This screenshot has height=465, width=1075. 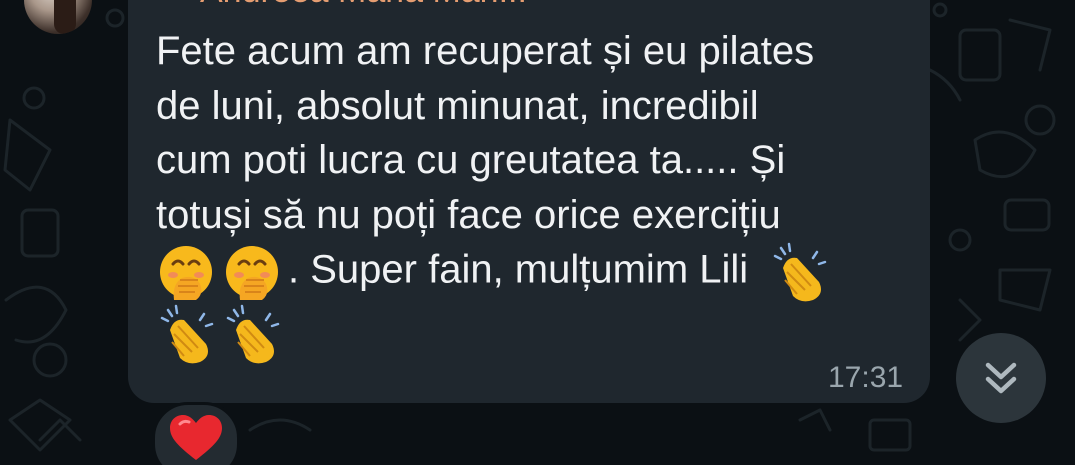 I want to click on double-chevron-down-icon, so click(x=1001, y=378).